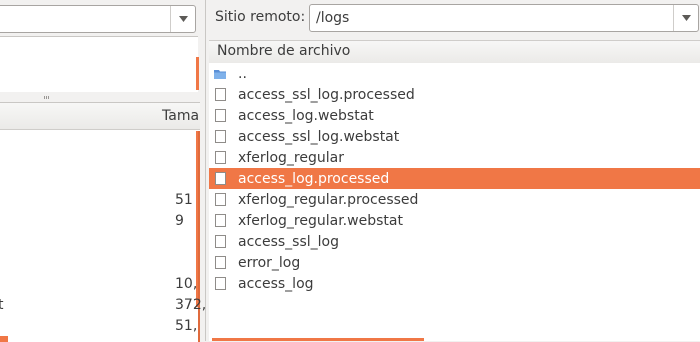 This screenshot has width=700, height=342. What do you see at coordinates (454, 73) in the screenshot?
I see `remote-file-row: ..` at bounding box center [454, 73].